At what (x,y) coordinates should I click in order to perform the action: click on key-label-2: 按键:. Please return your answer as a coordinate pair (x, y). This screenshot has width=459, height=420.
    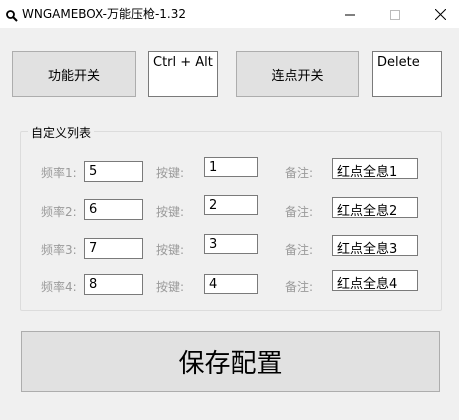
    Looking at the image, I should click on (170, 212).